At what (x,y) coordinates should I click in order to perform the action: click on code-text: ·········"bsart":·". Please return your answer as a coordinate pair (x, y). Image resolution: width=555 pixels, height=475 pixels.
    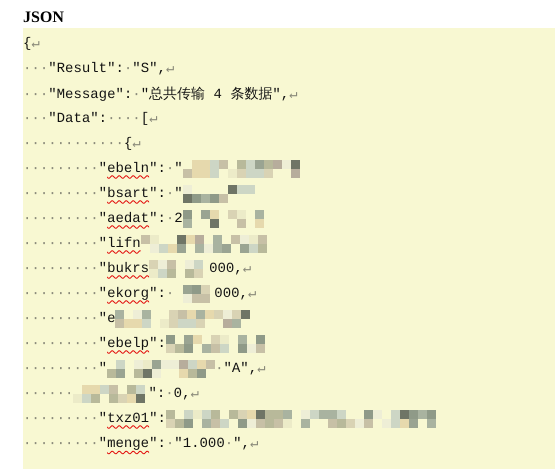
    Looking at the image, I should click on (103, 194).